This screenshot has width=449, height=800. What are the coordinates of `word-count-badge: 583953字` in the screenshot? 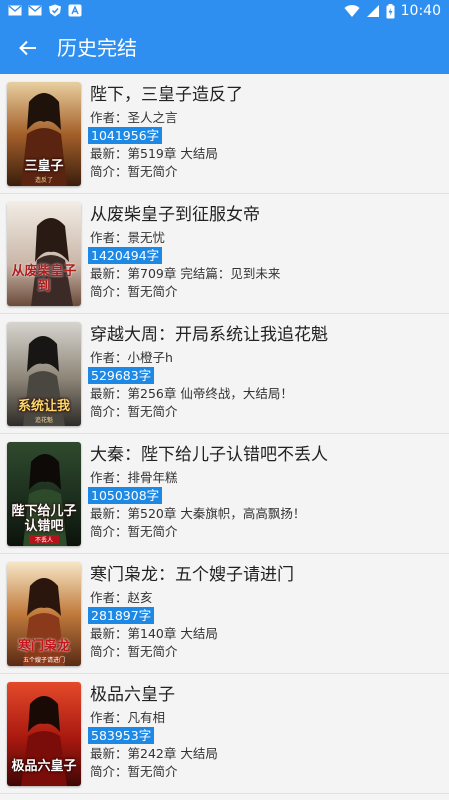 It's located at (121, 735).